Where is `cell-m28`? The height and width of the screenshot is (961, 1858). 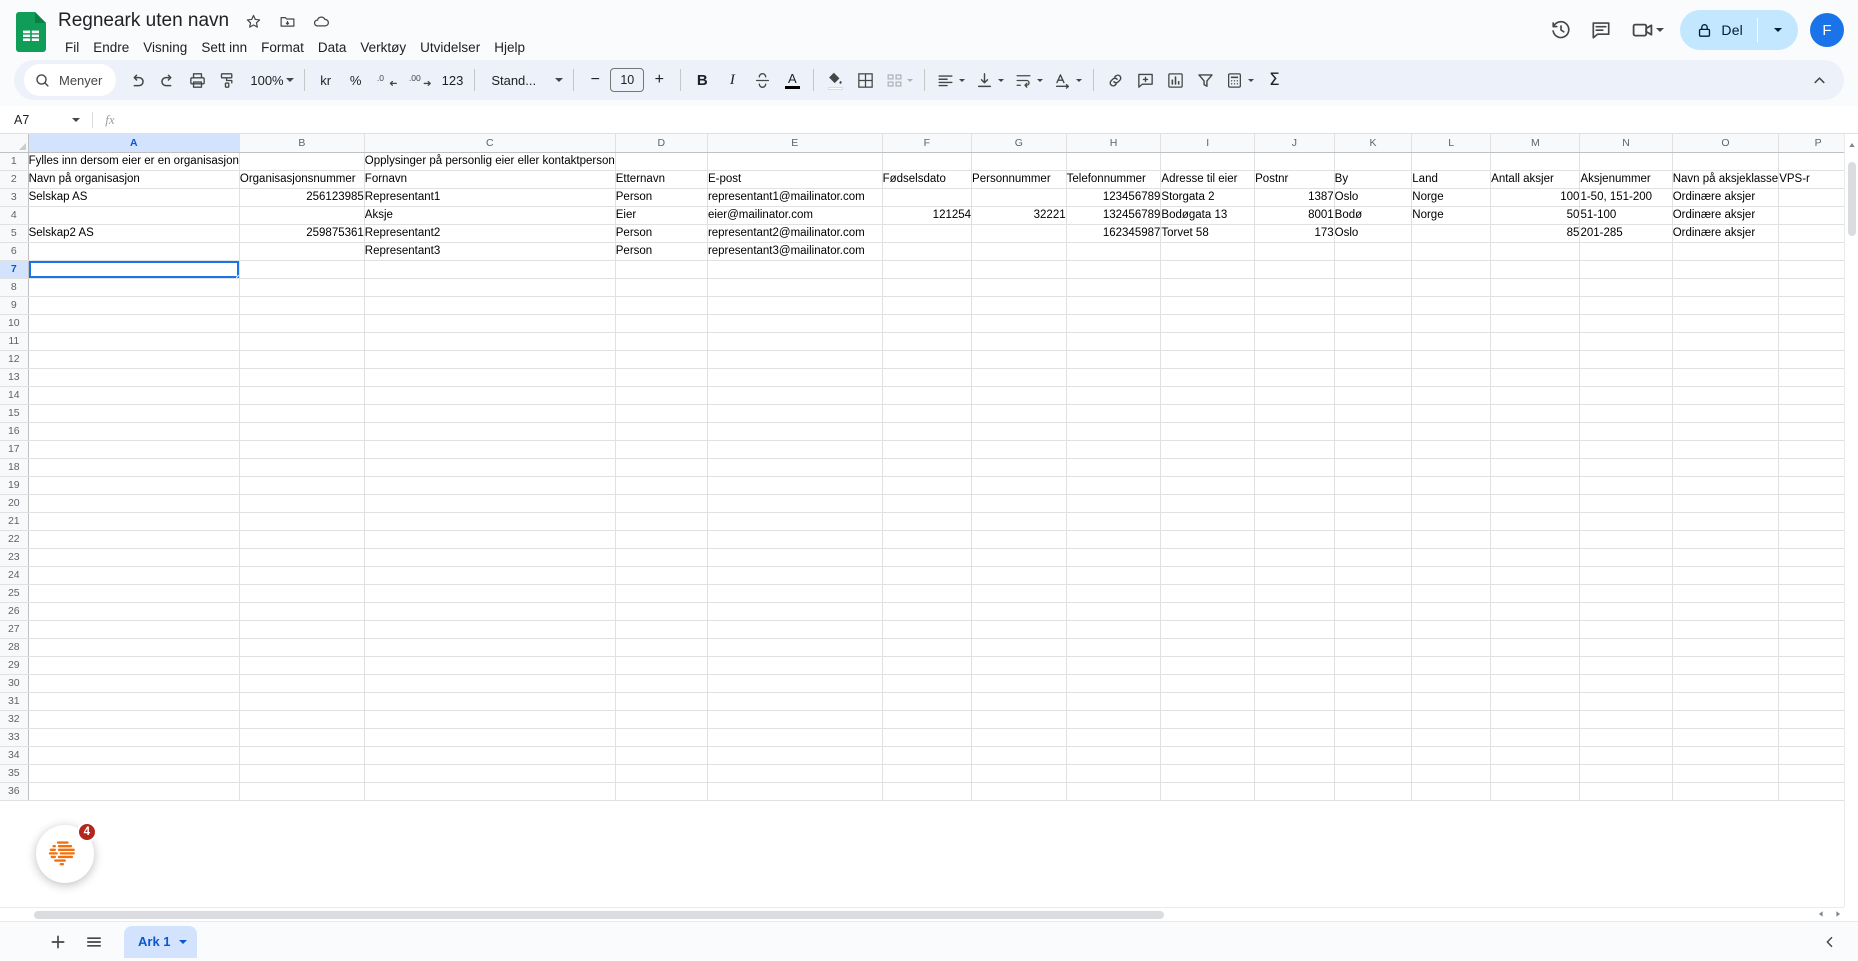 cell-m28 is located at coordinates (1535, 647).